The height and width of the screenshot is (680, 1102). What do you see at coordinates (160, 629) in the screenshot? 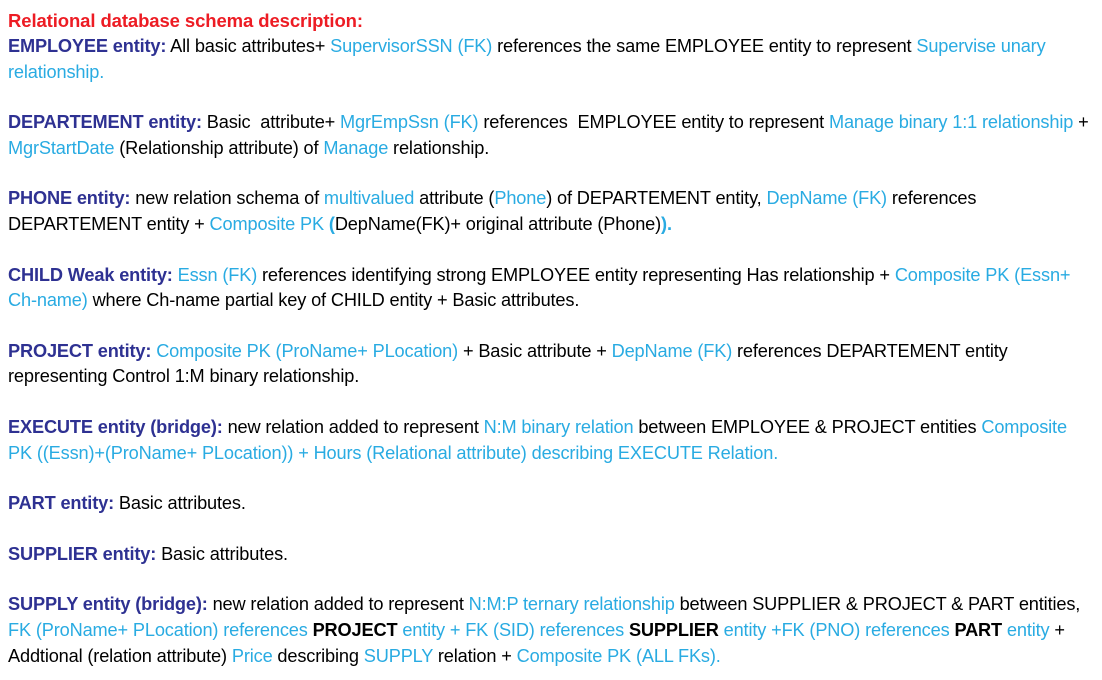
I see `text-run: FK (ProName+ PLocation) references` at bounding box center [160, 629].